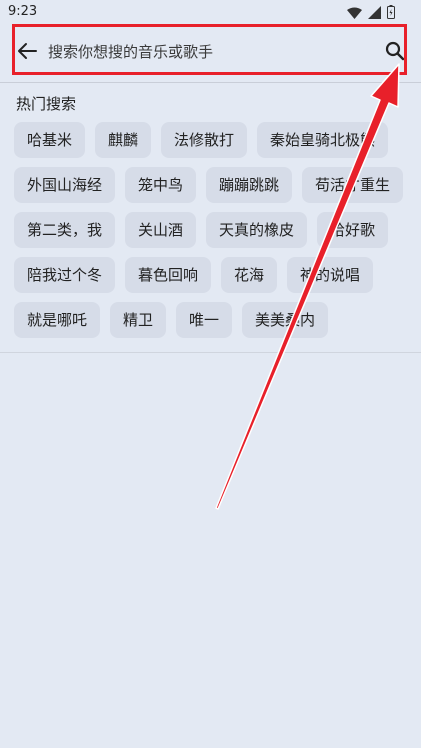  I want to click on signal-icon, so click(374, 13).